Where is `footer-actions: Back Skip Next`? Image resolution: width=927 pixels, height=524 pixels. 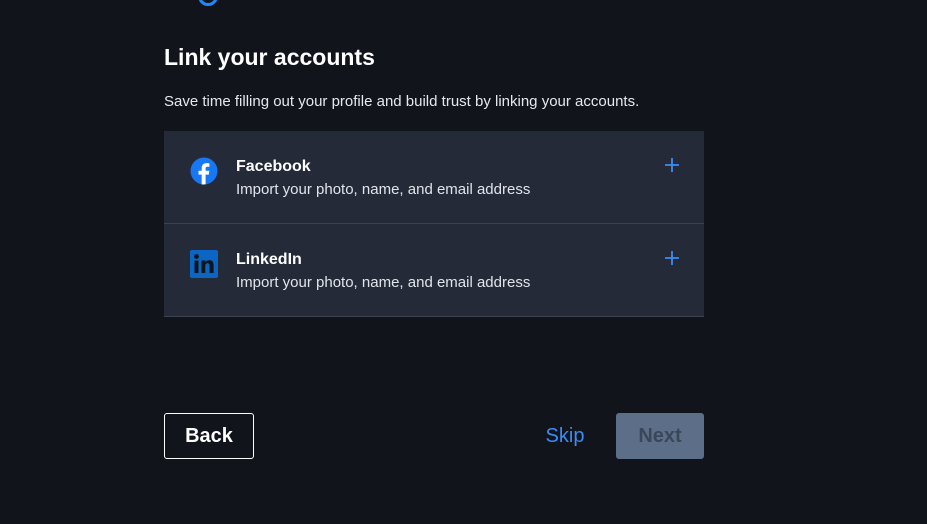 footer-actions: Back Skip Next is located at coordinates (434, 436).